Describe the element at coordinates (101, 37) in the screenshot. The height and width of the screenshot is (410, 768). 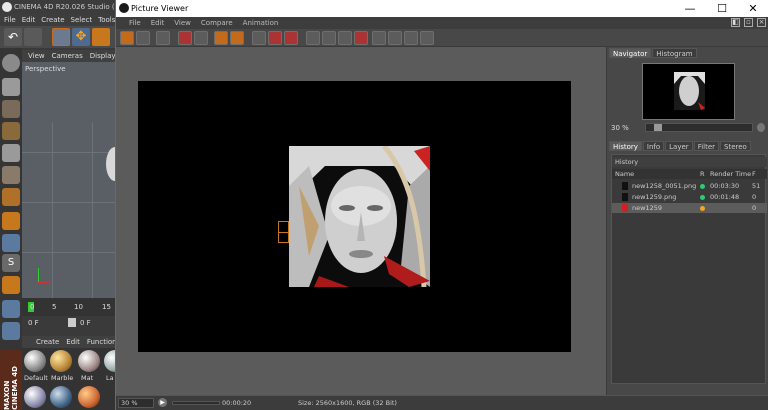
I see `scale-icon` at that location.